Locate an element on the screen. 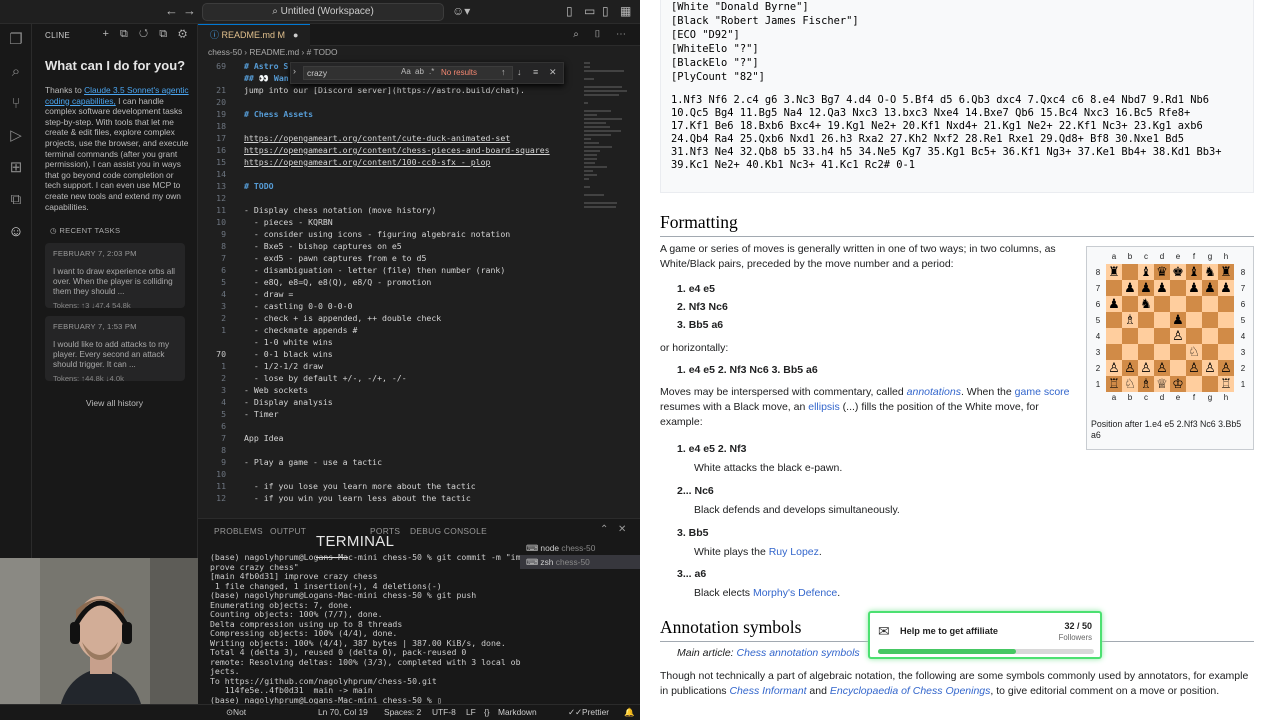 This screenshot has width=1280, height=720. copilot-icon: ☺▾ is located at coordinates (461, 11).